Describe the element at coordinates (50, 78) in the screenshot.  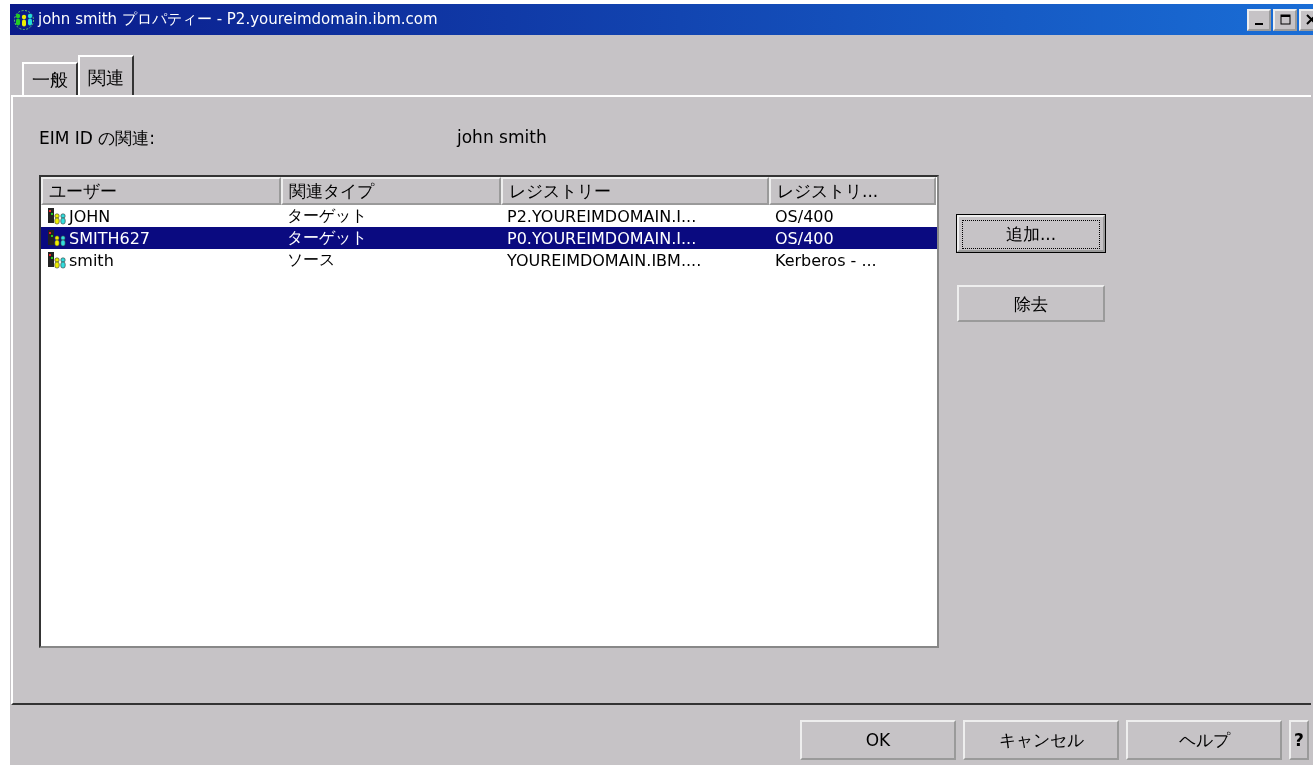
I see `tab: 一般` at that location.